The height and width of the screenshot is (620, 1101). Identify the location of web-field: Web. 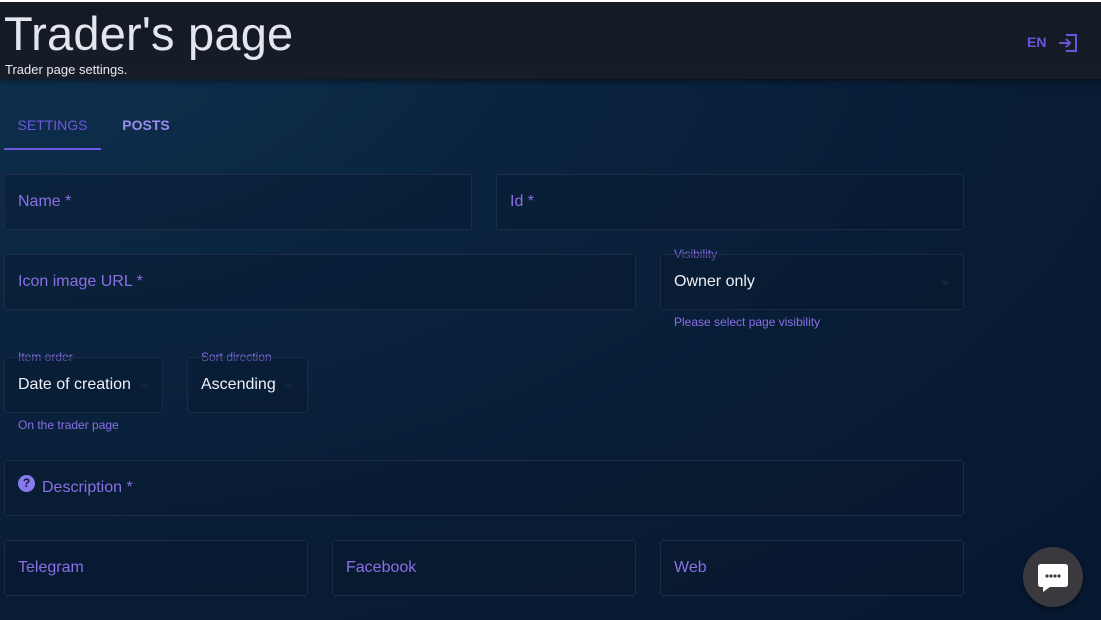
(812, 568).